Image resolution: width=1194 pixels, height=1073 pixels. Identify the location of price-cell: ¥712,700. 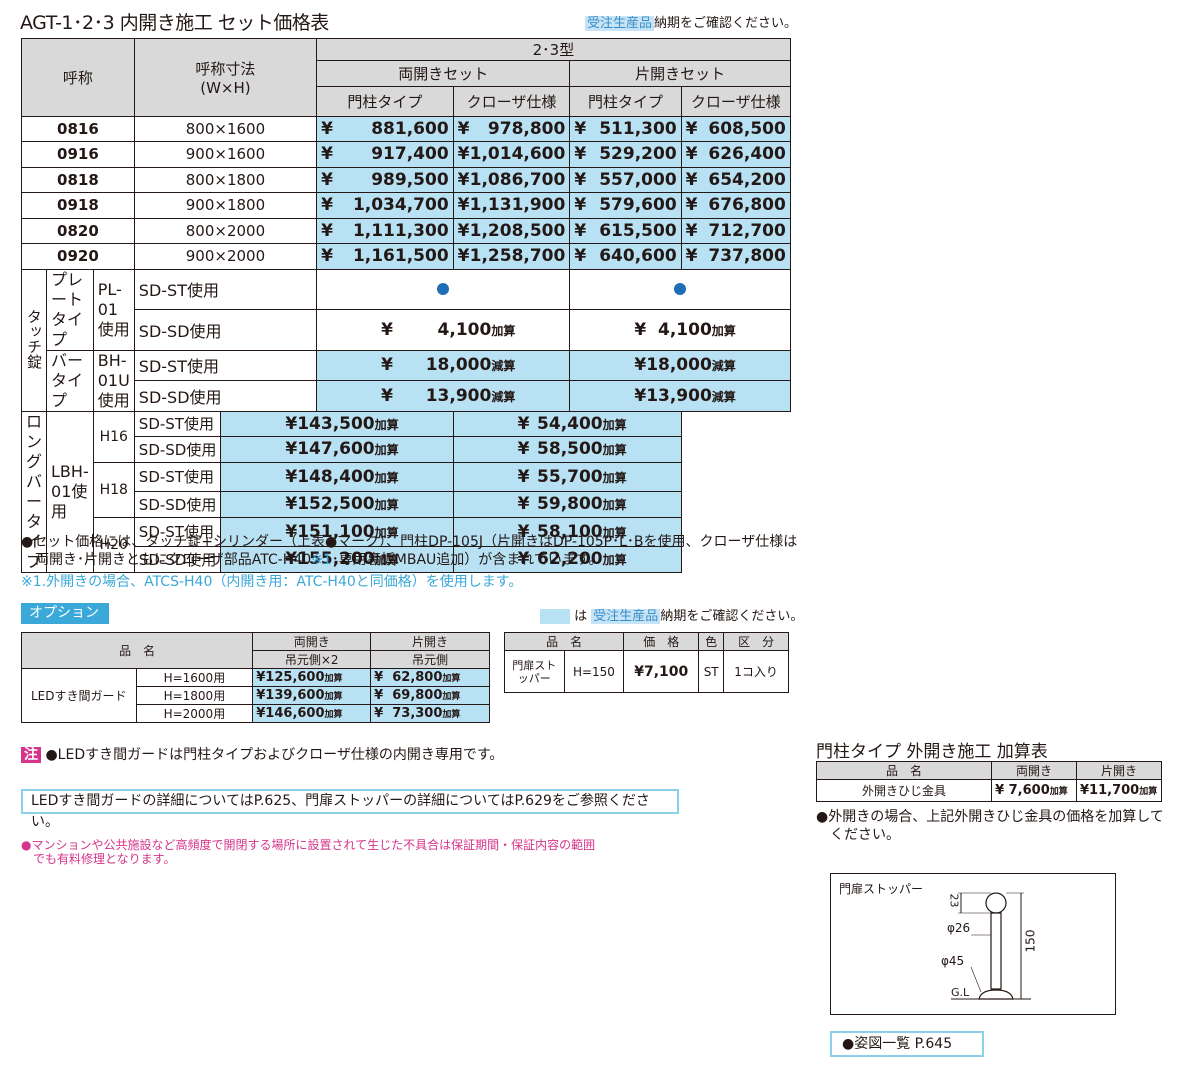
(735, 230).